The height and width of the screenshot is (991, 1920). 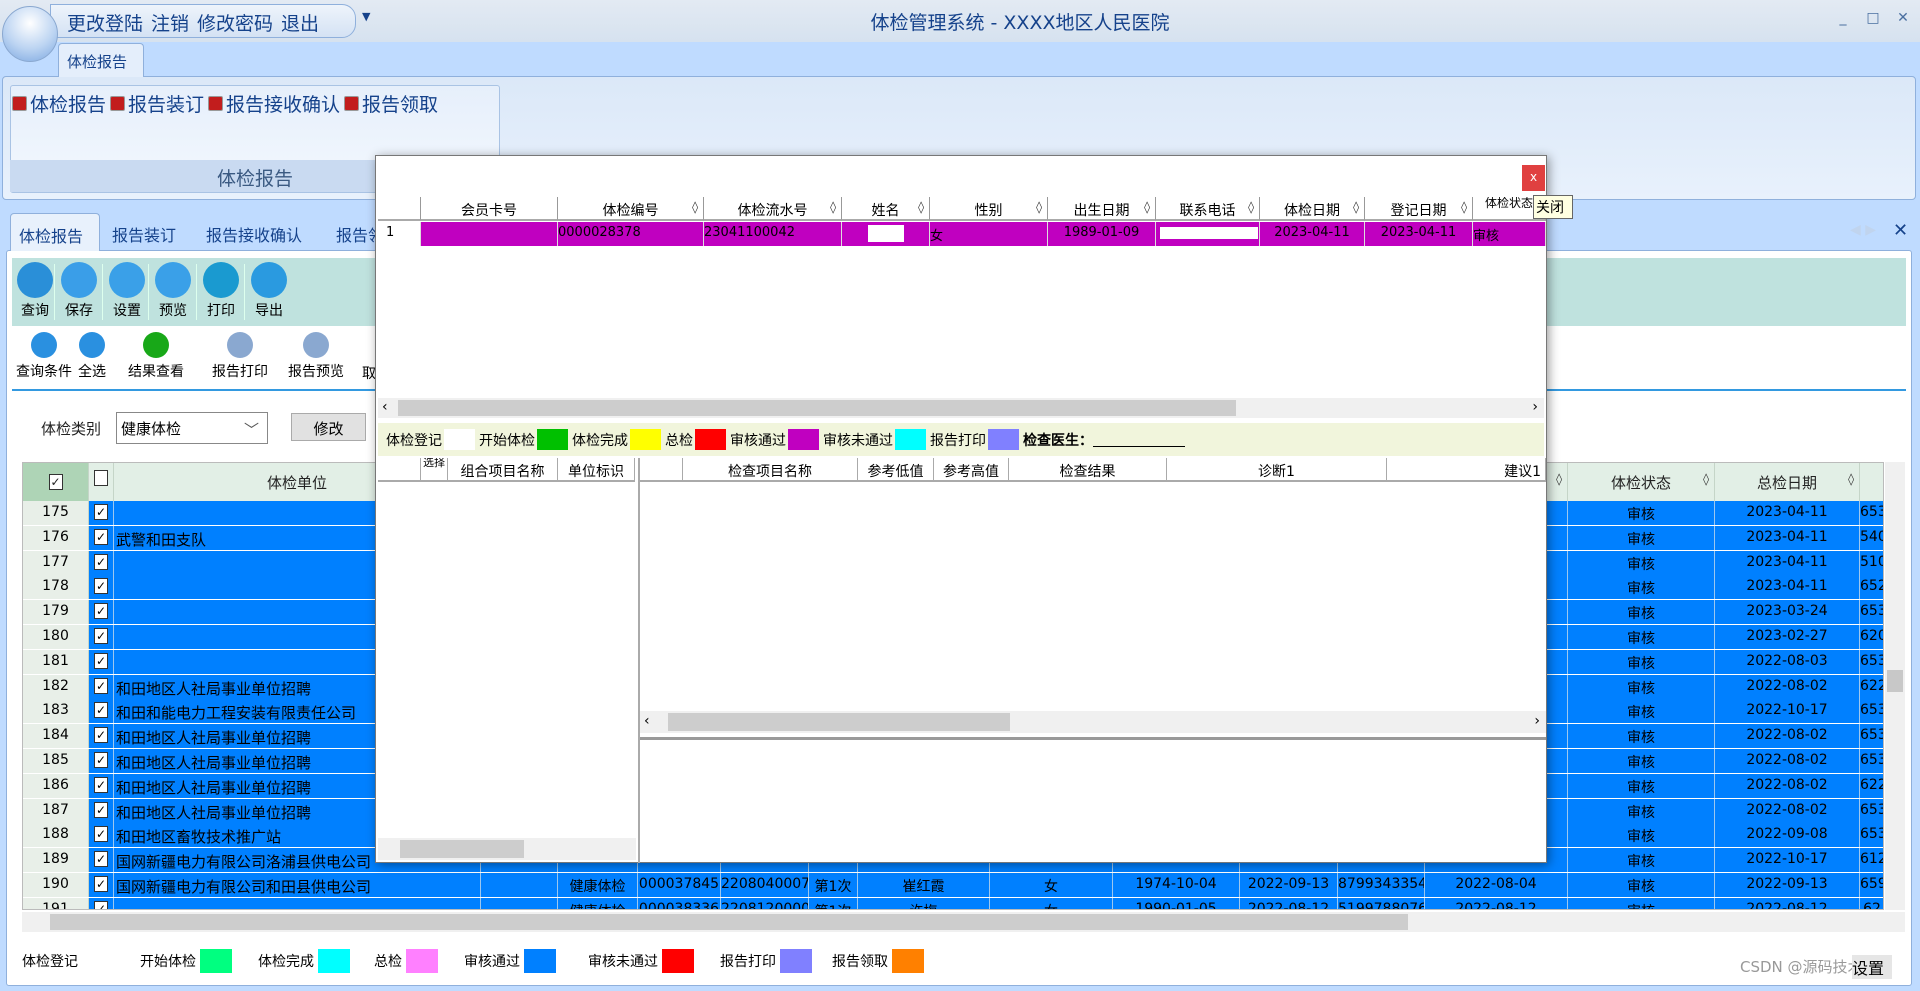 What do you see at coordinates (30, 34) in the screenshot?
I see `app-menu-orb` at bounding box center [30, 34].